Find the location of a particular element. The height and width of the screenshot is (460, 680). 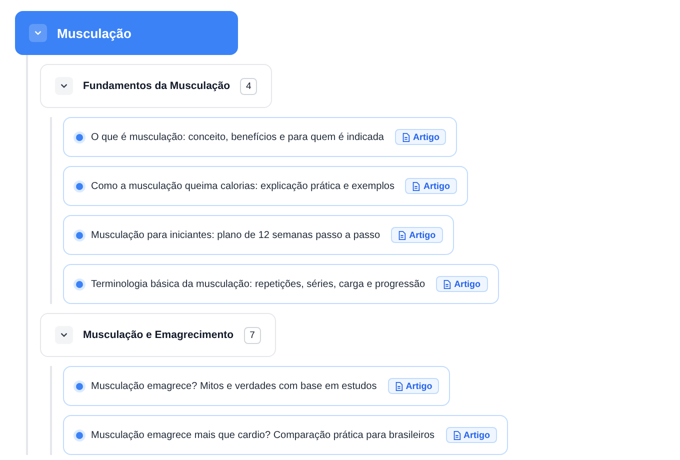

article-title: Musculação para iniciantes: plano de 12 semanas passo a passo is located at coordinates (235, 235).